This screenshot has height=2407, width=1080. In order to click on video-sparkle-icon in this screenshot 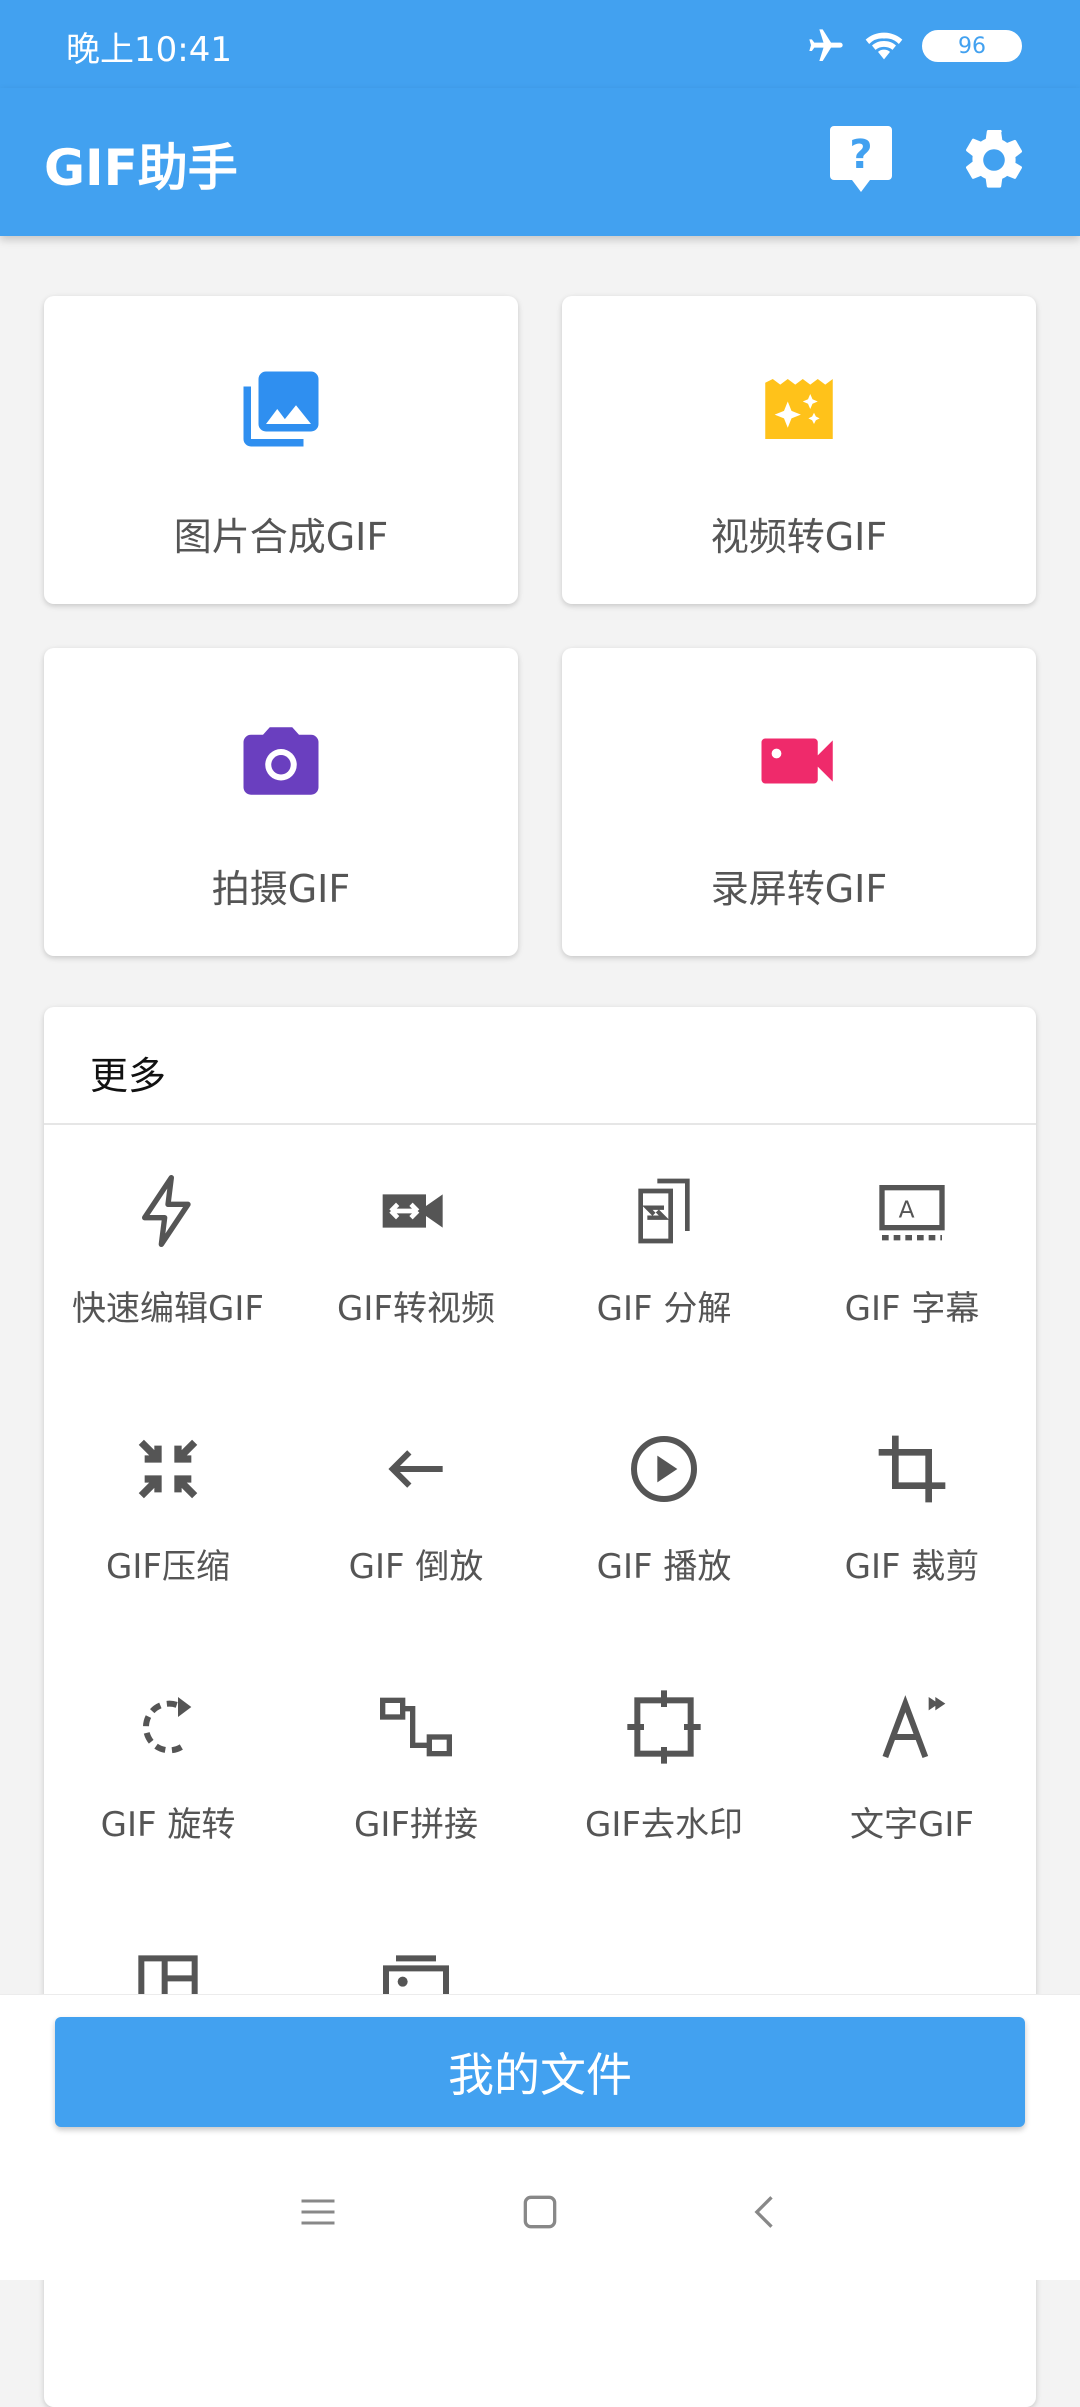, I will do `click(799, 409)`.